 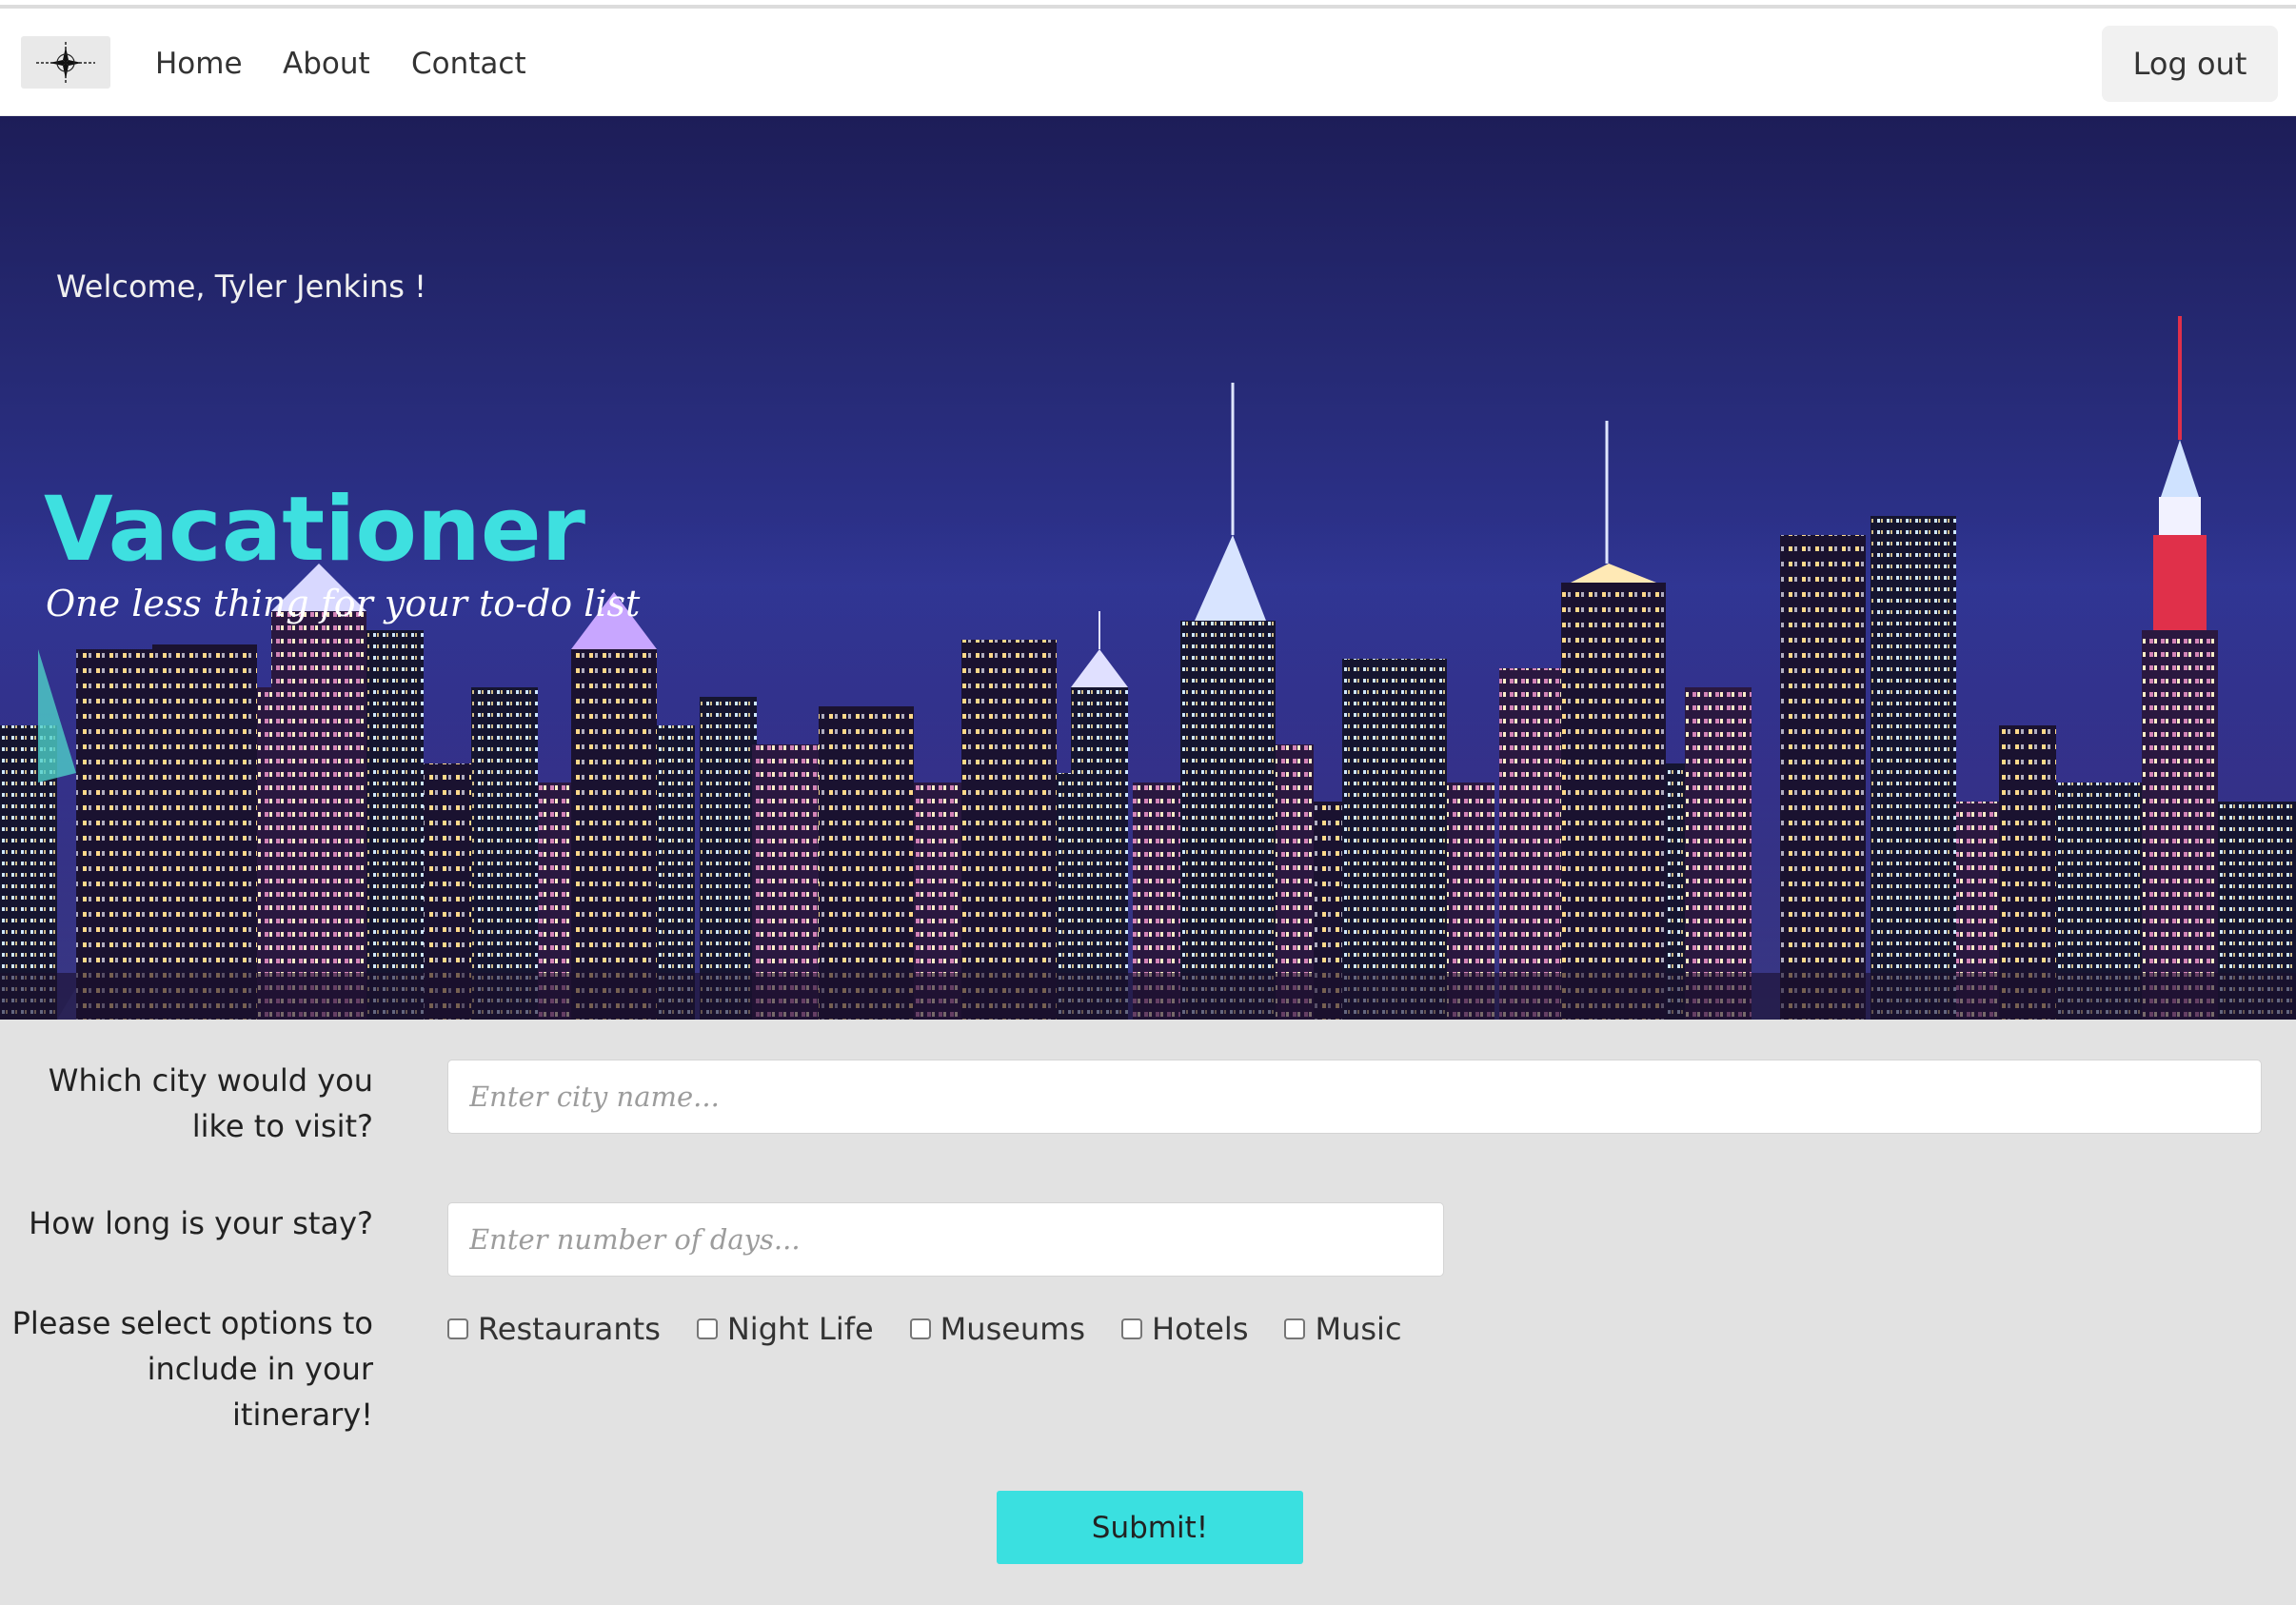 I want to click on option-label: Museums, so click(x=1013, y=1329).